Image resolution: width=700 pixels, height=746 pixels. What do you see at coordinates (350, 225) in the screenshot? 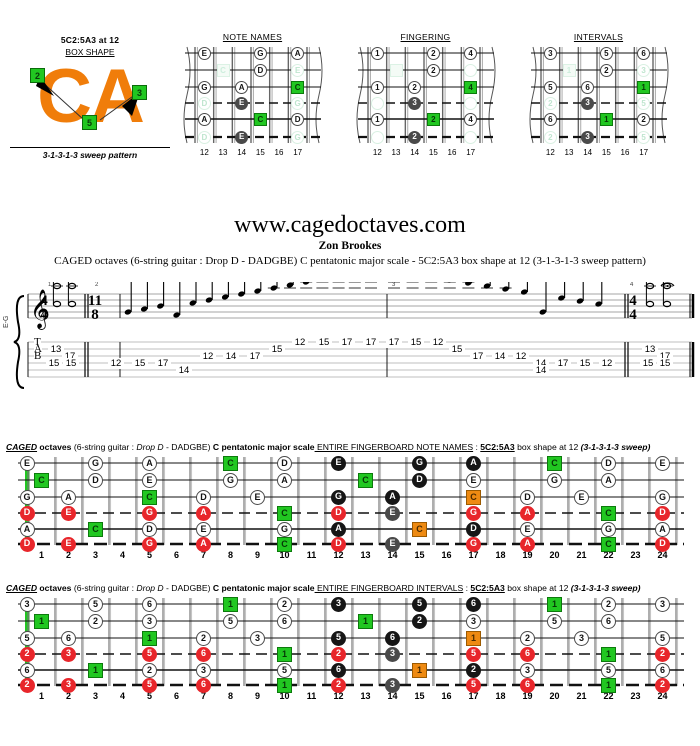
I see `site-title: www.cagedoctaves.com` at bounding box center [350, 225].